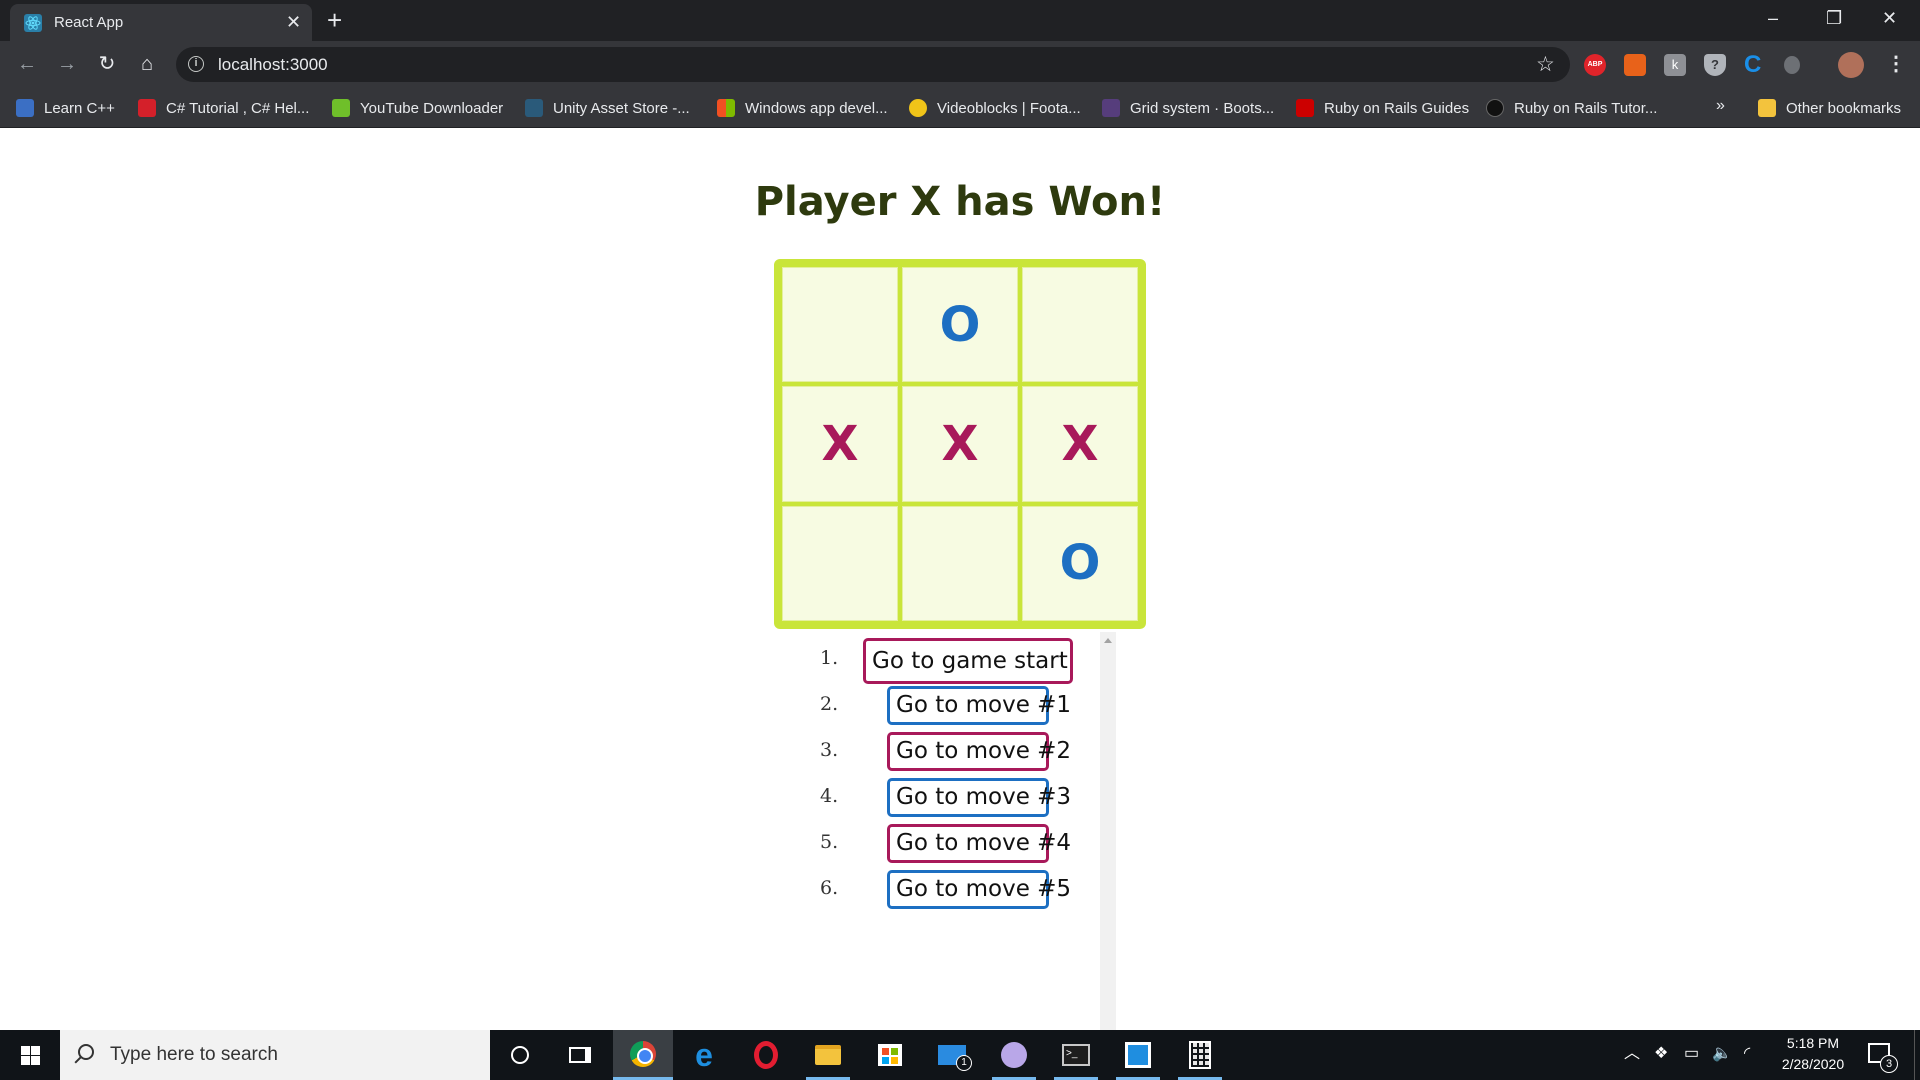 Image resolution: width=1920 pixels, height=1080 pixels. I want to click on edge-icon: e, so click(704, 1055).